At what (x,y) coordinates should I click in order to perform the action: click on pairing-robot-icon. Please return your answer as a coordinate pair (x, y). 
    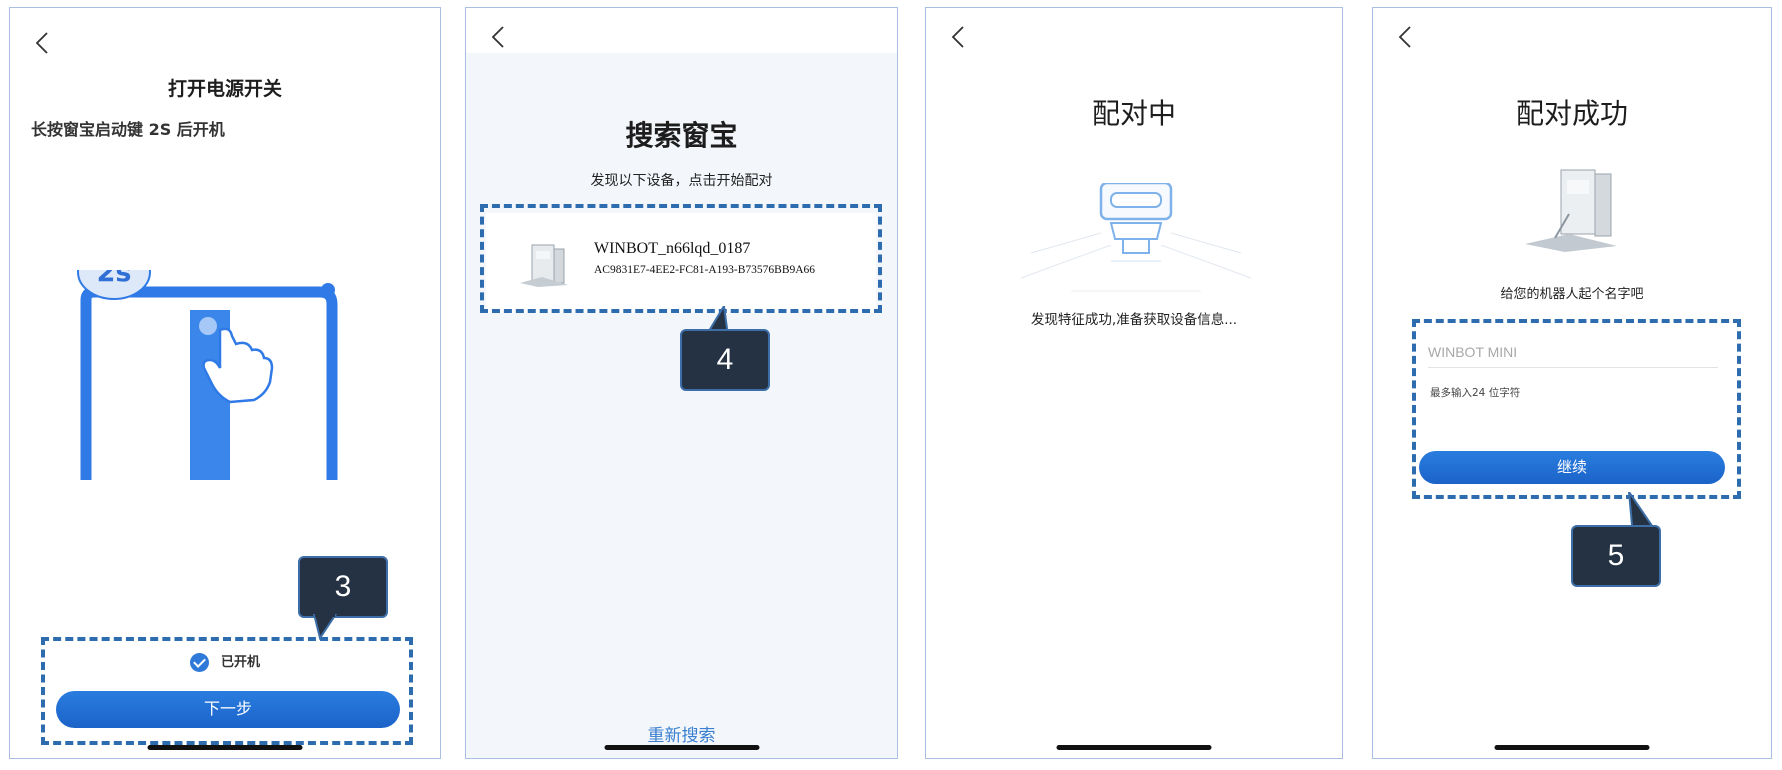
    Looking at the image, I should click on (1136, 237).